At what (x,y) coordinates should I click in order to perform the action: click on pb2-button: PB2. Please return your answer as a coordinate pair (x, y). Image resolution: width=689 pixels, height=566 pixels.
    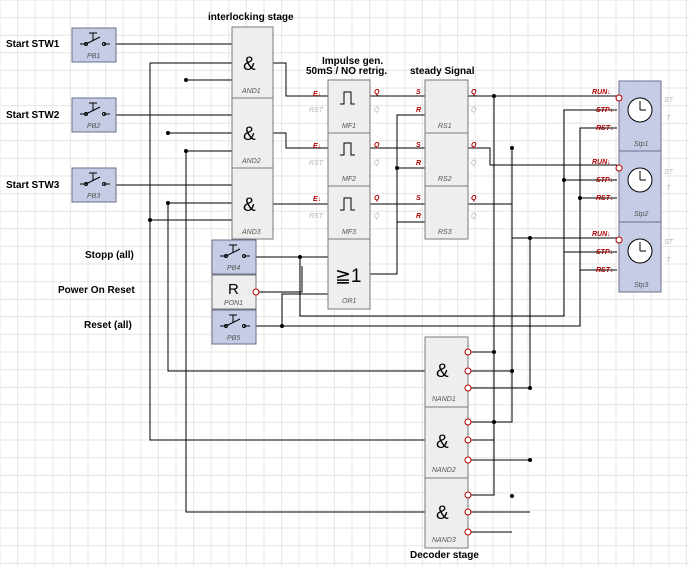
    Looking at the image, I should click on (94, 115).